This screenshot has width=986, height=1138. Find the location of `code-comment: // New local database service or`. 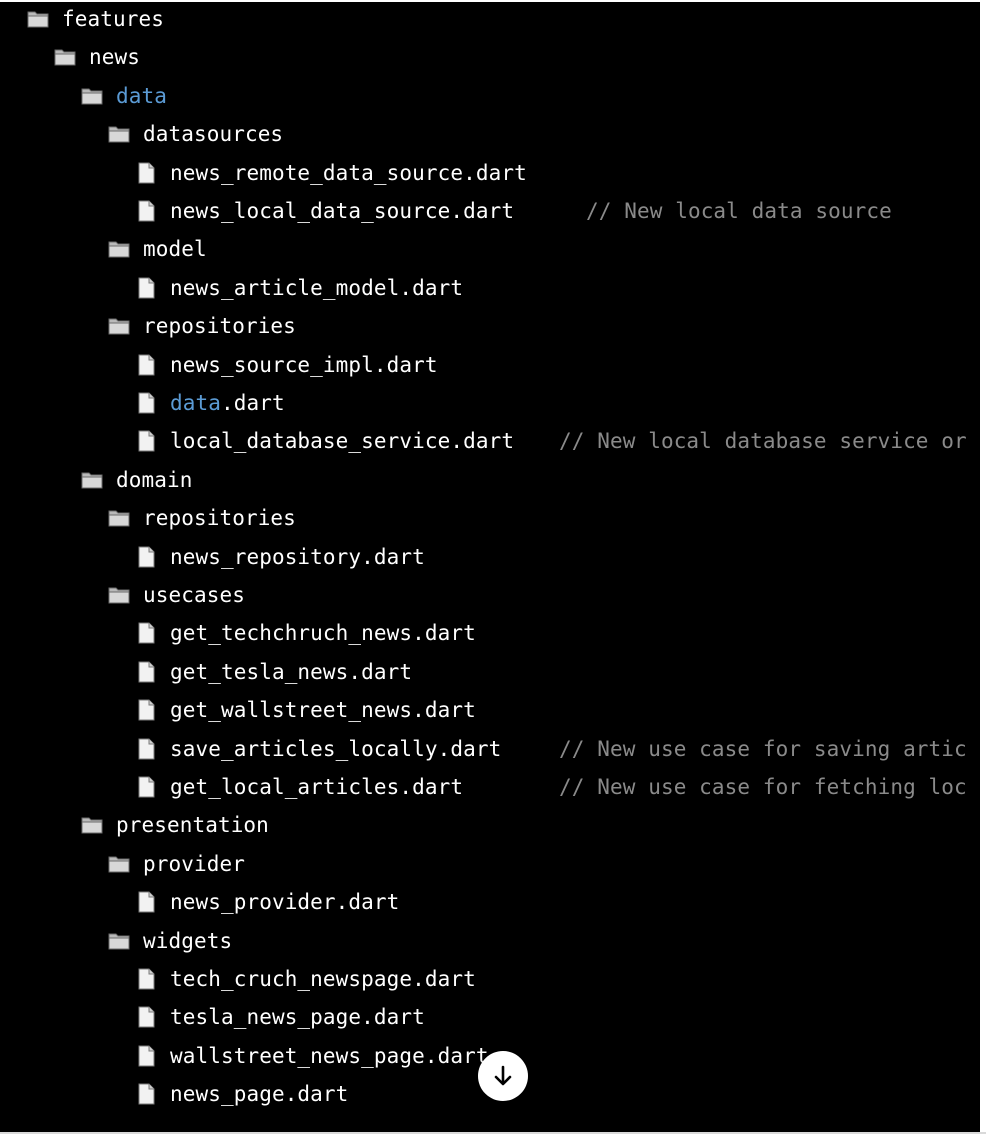

code-comment: // New local database service or is located at coordinates (763, 441).